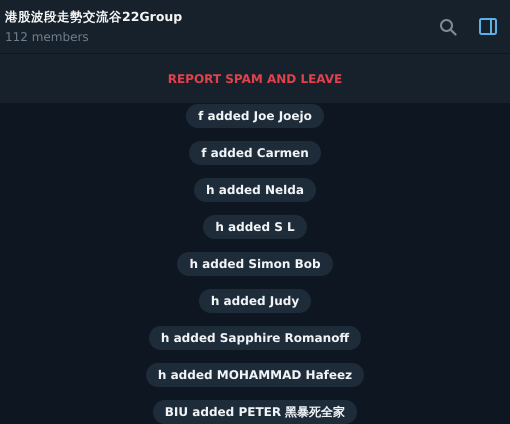 This screenshot has width=510, height=424. Describe the element at coordinates (255, 190) in the screenshot. I see `service-message: h added Nelda` at that location.